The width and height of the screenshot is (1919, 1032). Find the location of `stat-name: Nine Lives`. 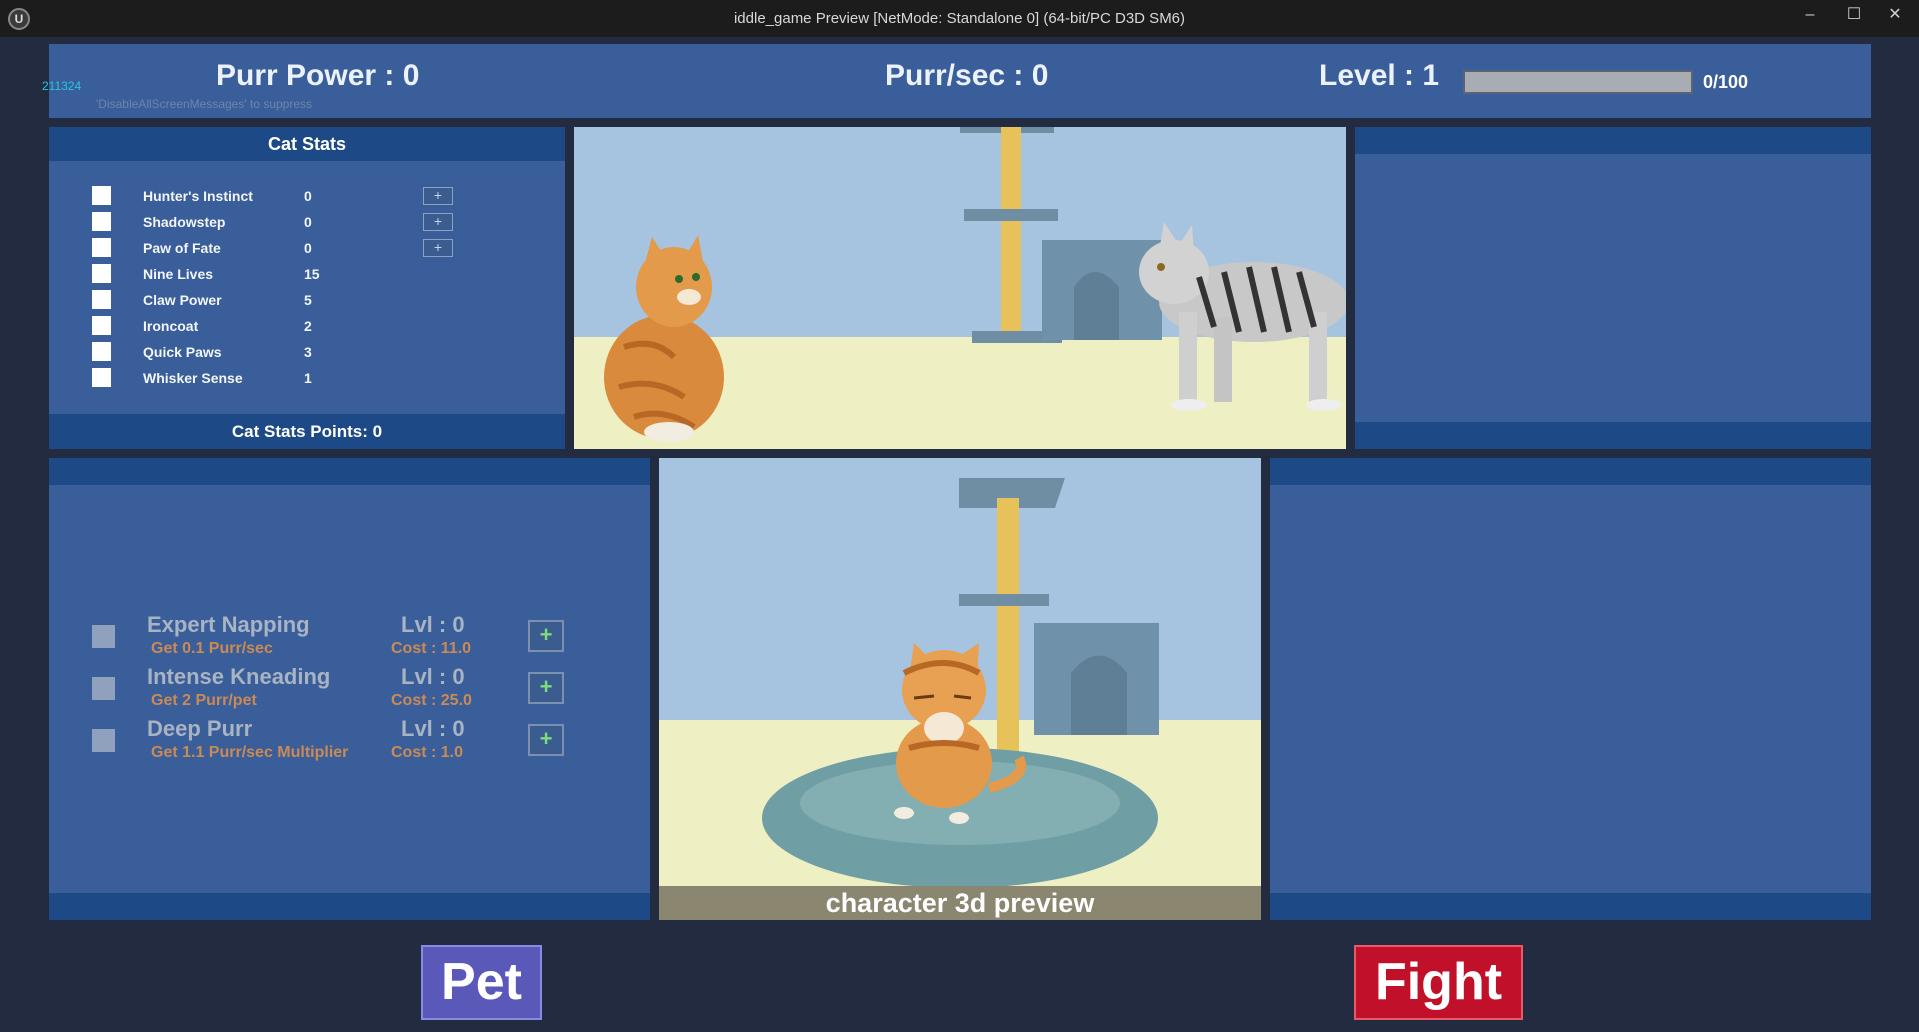

stat-name: Nine Lives is located at coordinates (178, 274).